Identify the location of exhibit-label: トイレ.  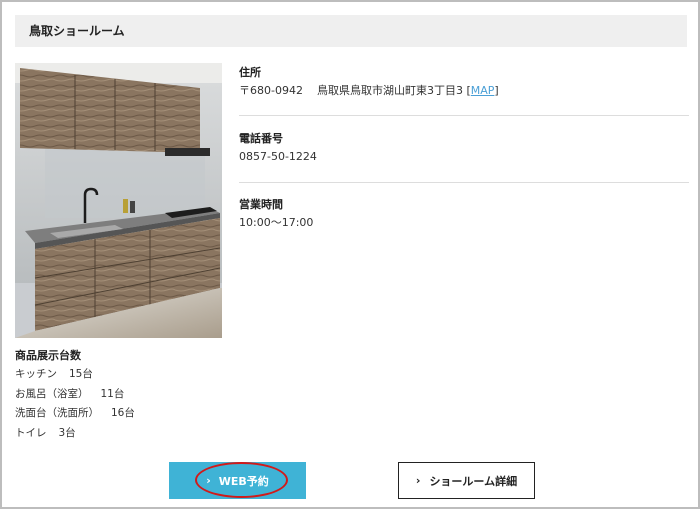
(31, 432).